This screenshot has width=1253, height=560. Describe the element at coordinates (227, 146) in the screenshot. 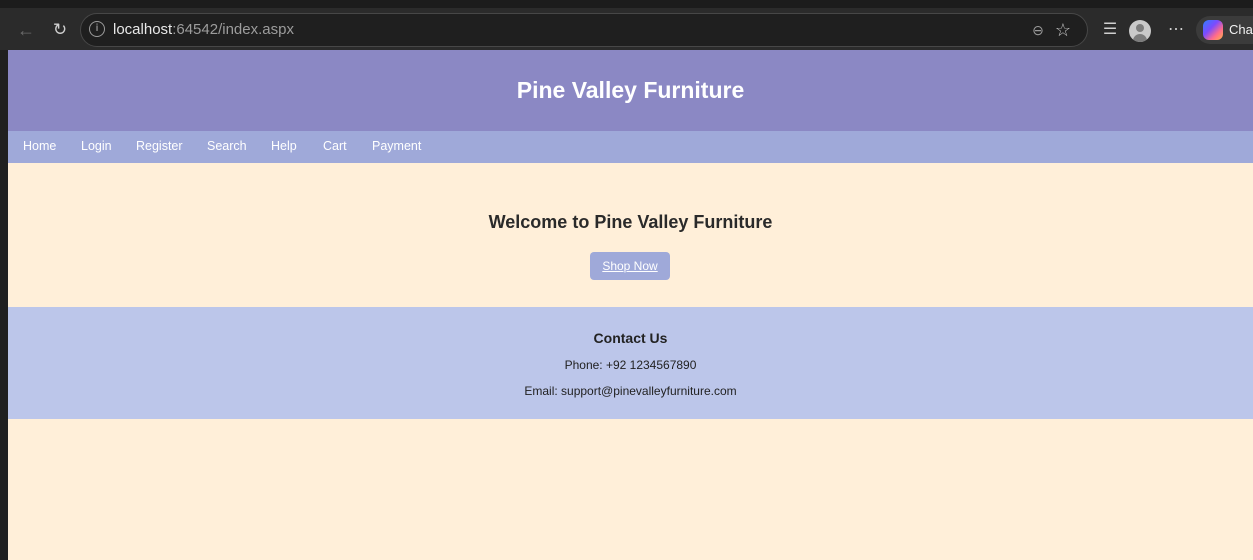

I see `nav-link-search: Search` at that location.